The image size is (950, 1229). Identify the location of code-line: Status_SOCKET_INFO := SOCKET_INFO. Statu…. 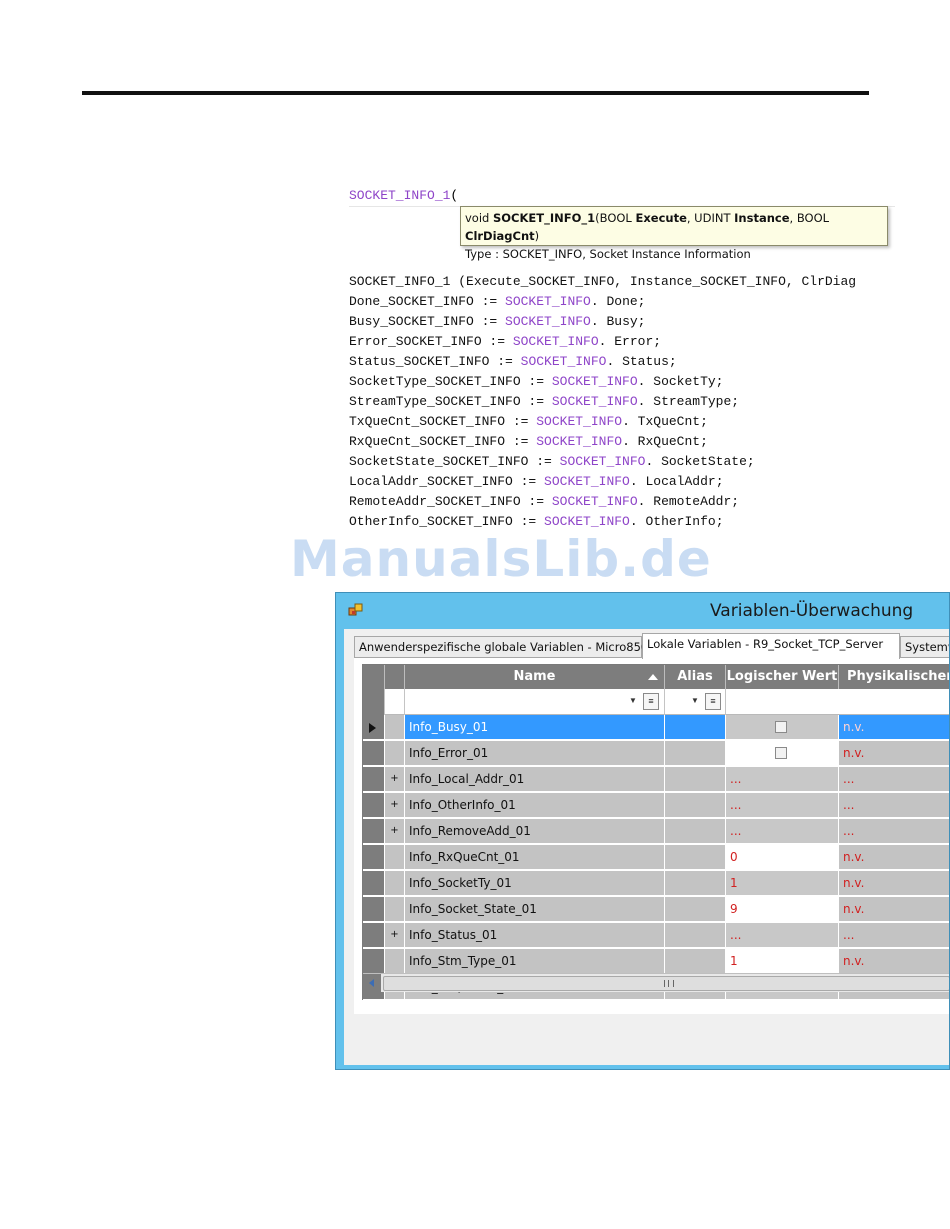
(649, 362).